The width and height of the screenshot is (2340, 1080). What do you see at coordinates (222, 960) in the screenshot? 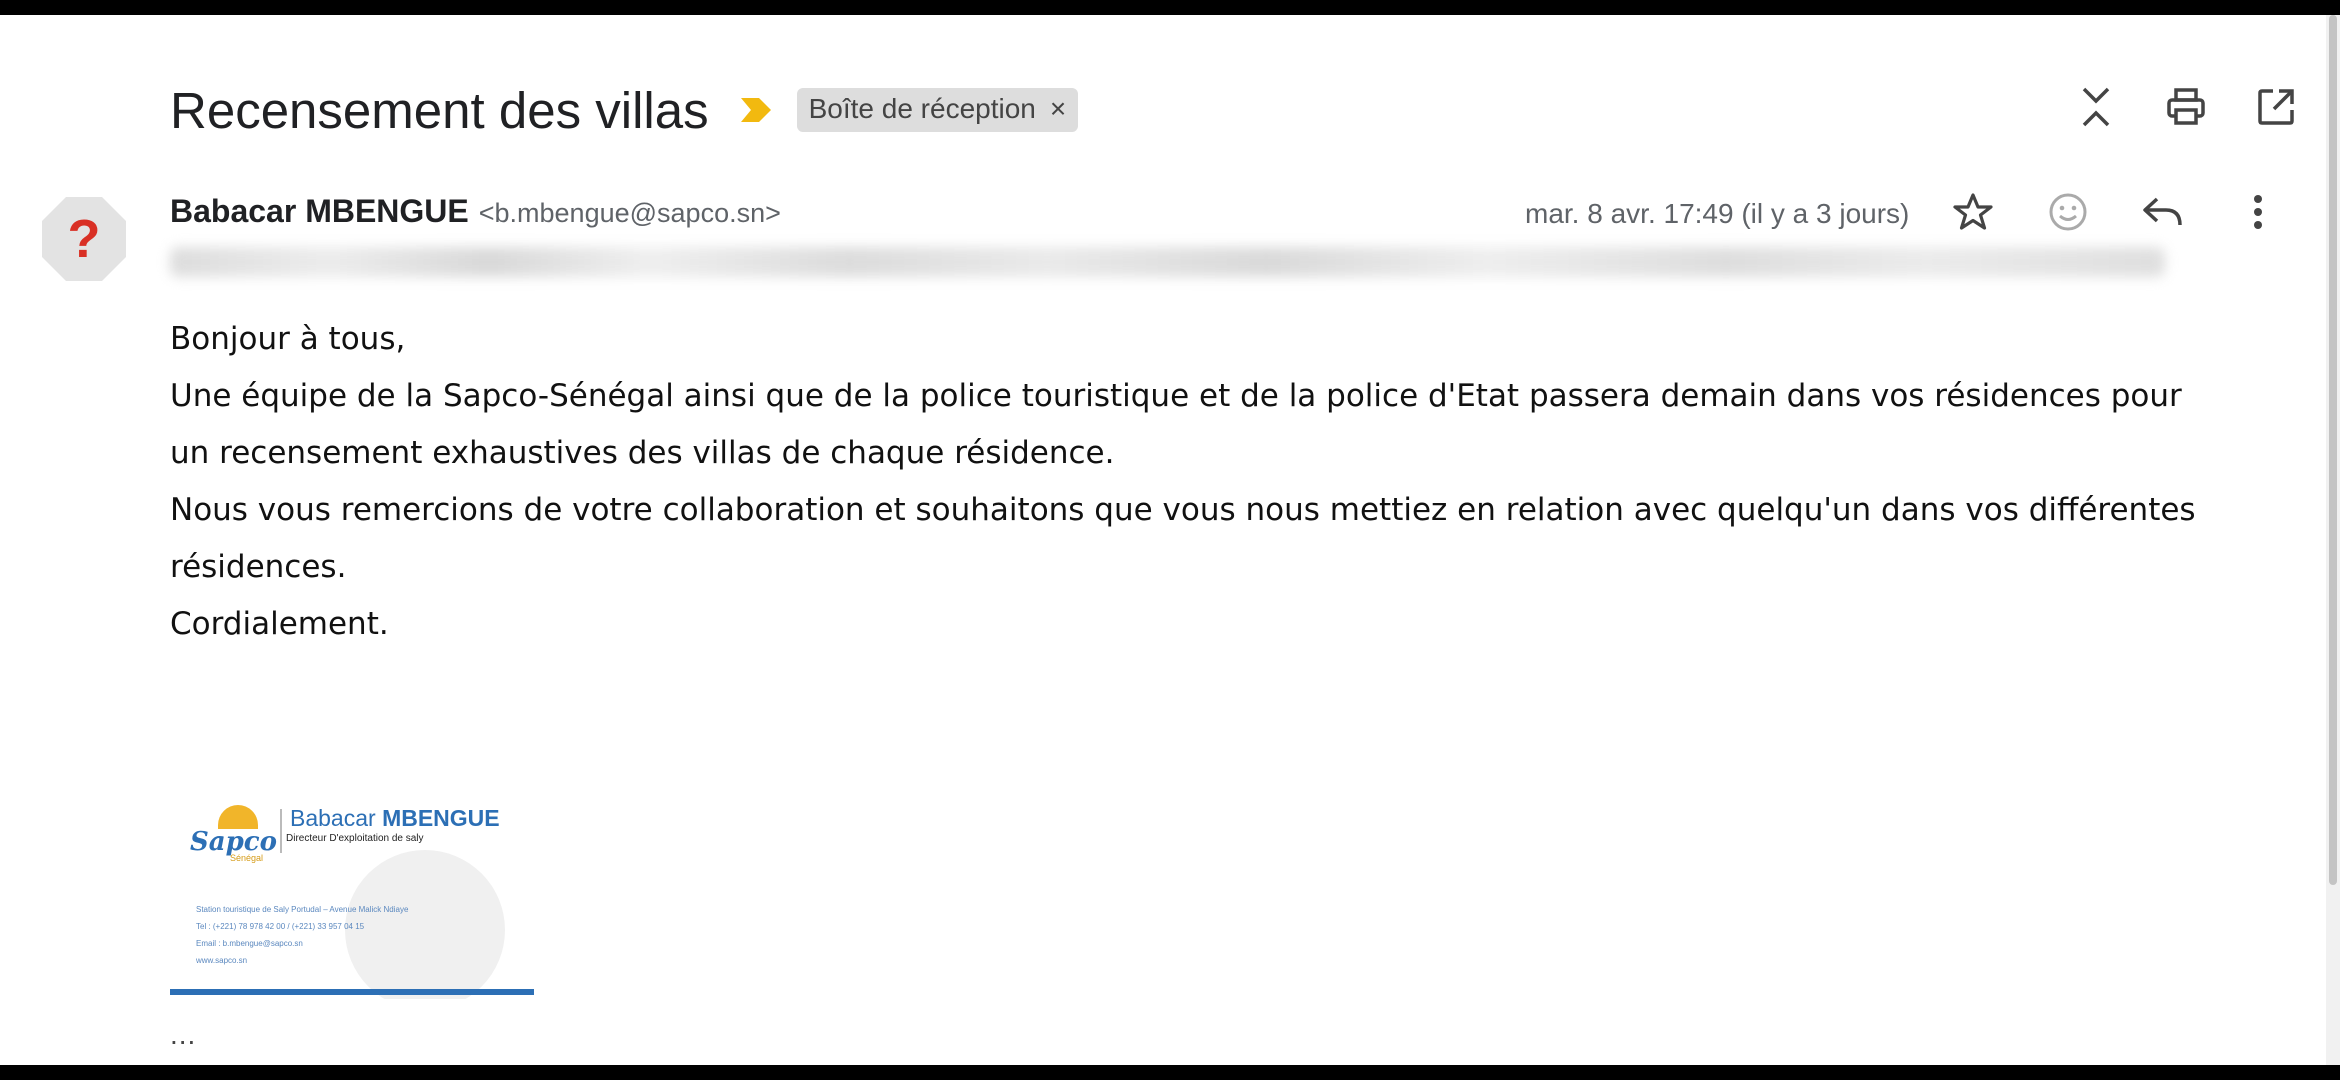
I see `signature-website: www.sapco.sn` at bounding box center [222, 960].